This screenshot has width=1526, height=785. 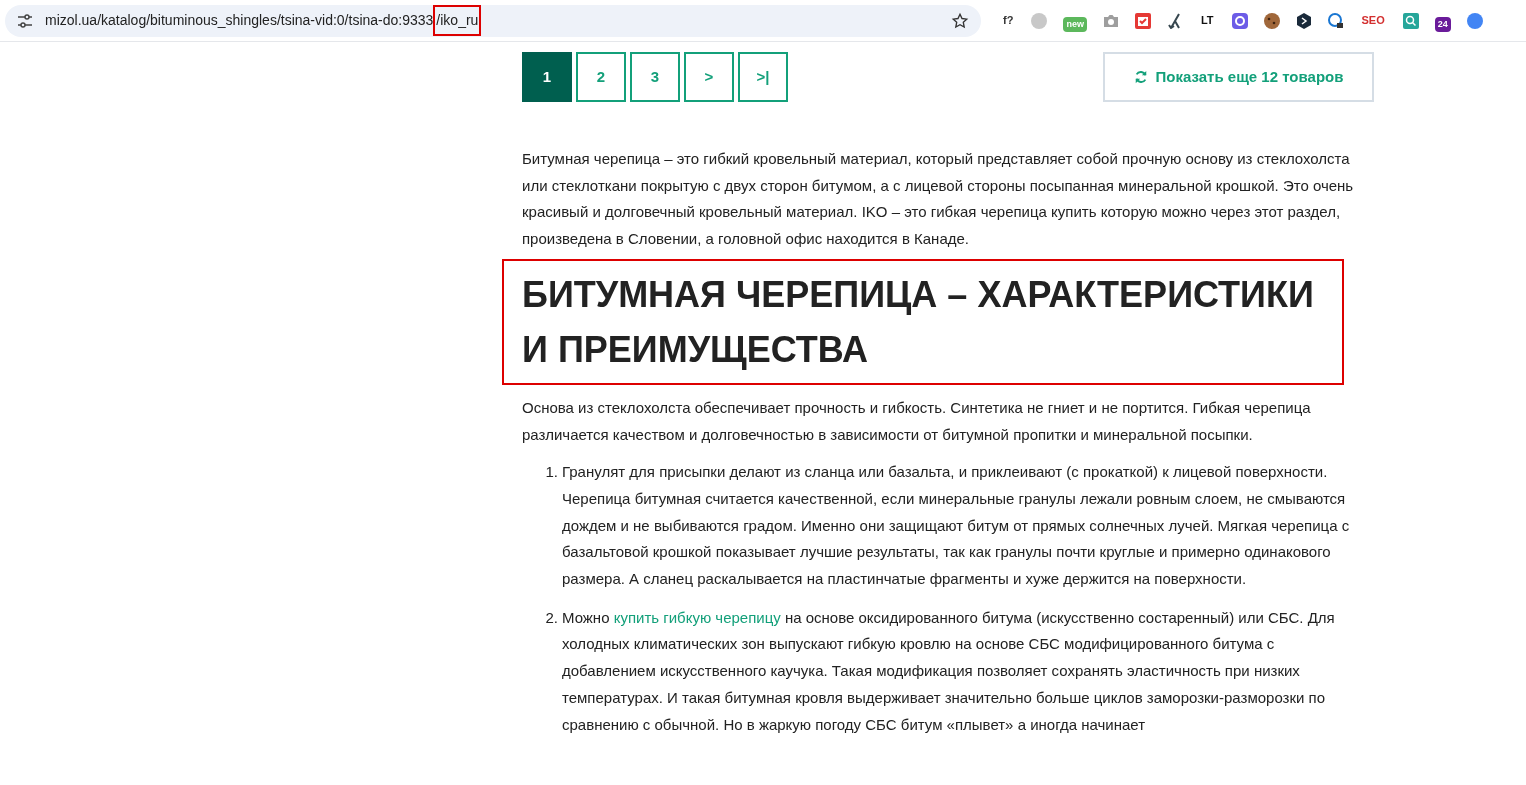 What do you see at coordinates (1075, 24) in the screenshot?
I see `extension-icon: new` at bounding box center [1075, 24].